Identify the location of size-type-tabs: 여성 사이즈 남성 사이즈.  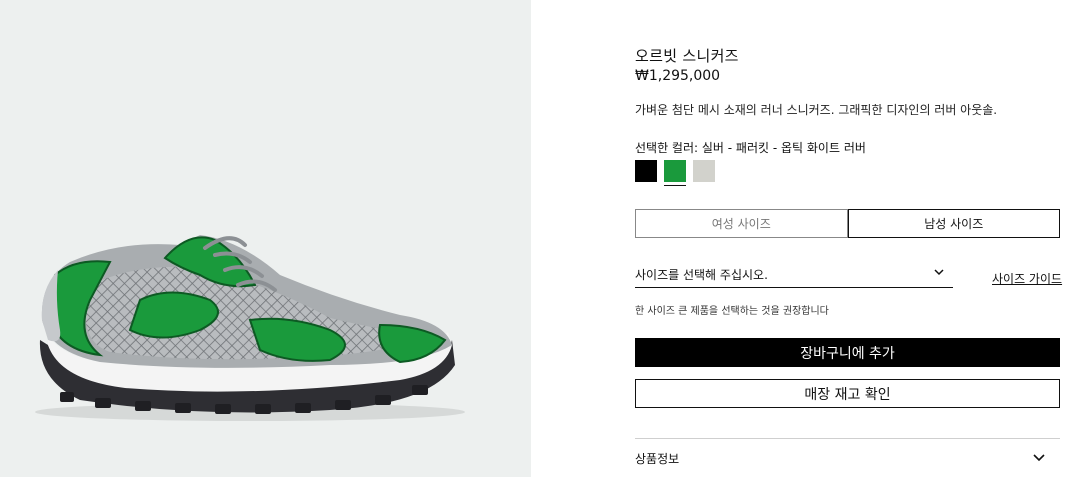
(847, 223).